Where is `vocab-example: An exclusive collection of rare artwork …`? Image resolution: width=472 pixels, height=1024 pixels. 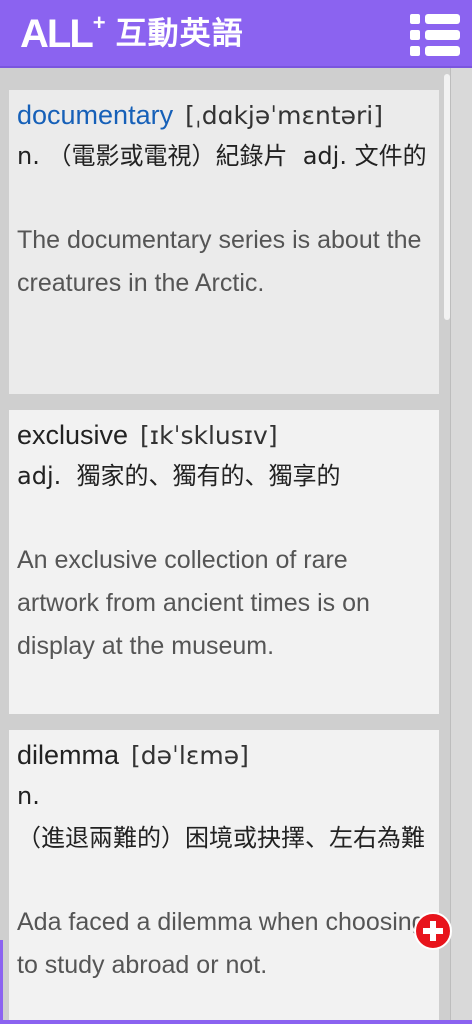
vocab-example: An exclusive collection of rare artwork … is located at coordinates (193, 603).